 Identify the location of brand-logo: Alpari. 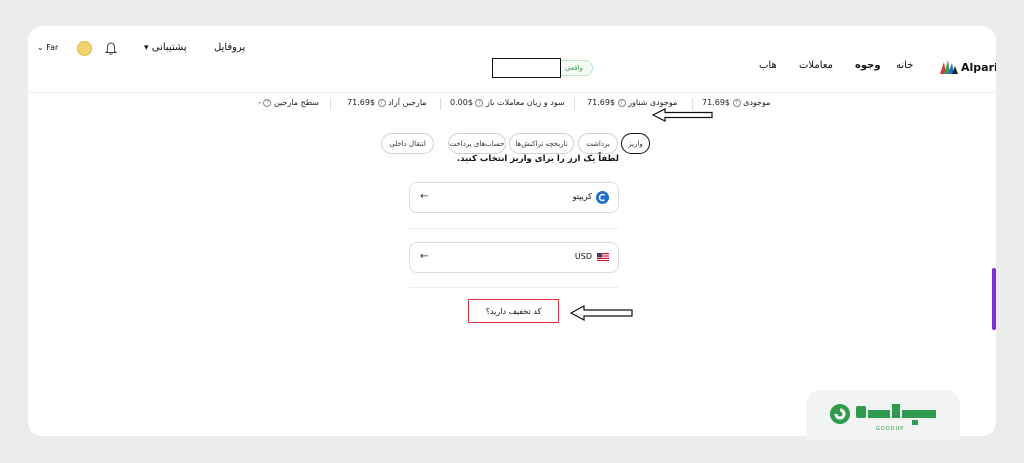
(968, 67).